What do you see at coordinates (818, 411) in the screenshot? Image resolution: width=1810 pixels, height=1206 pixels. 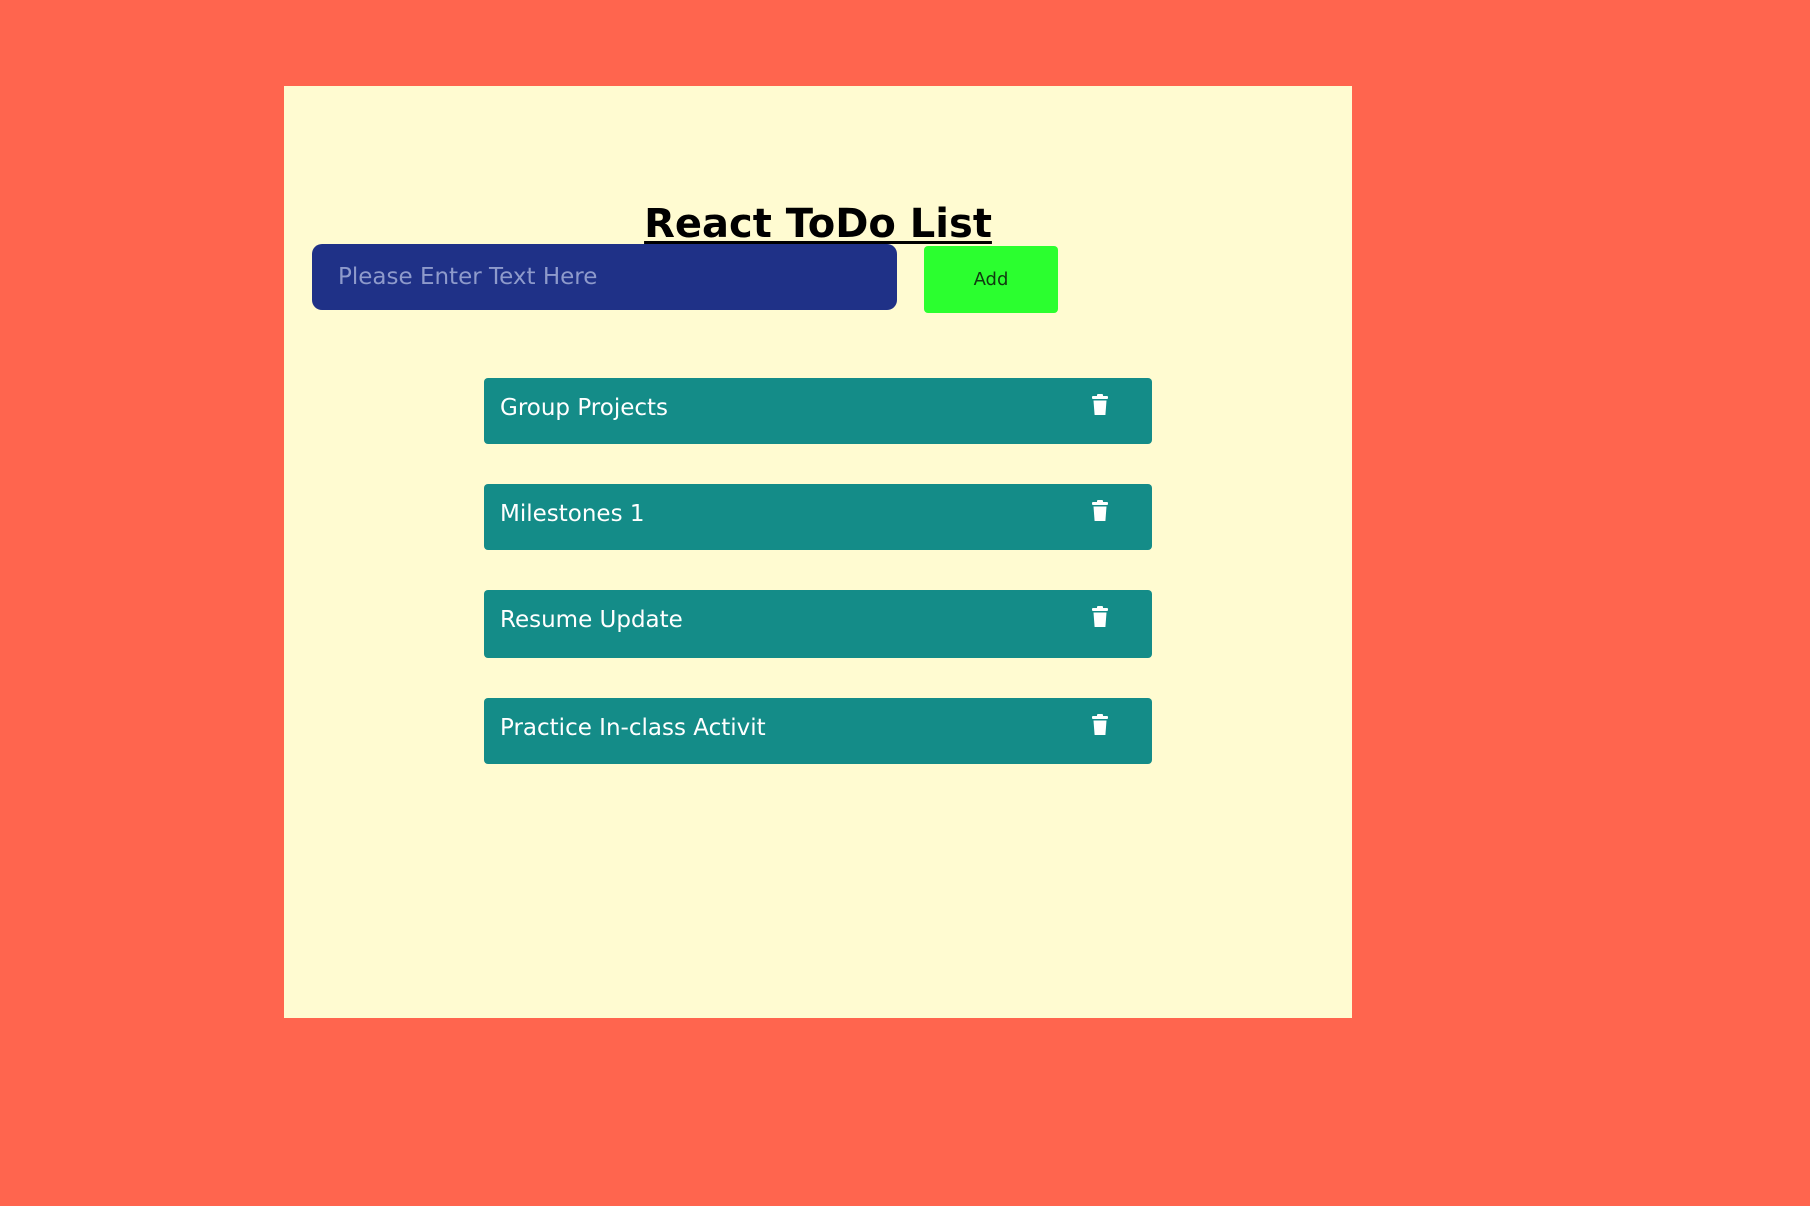 I see `todo-item: Group Projects` at bounding box center [818, 411].